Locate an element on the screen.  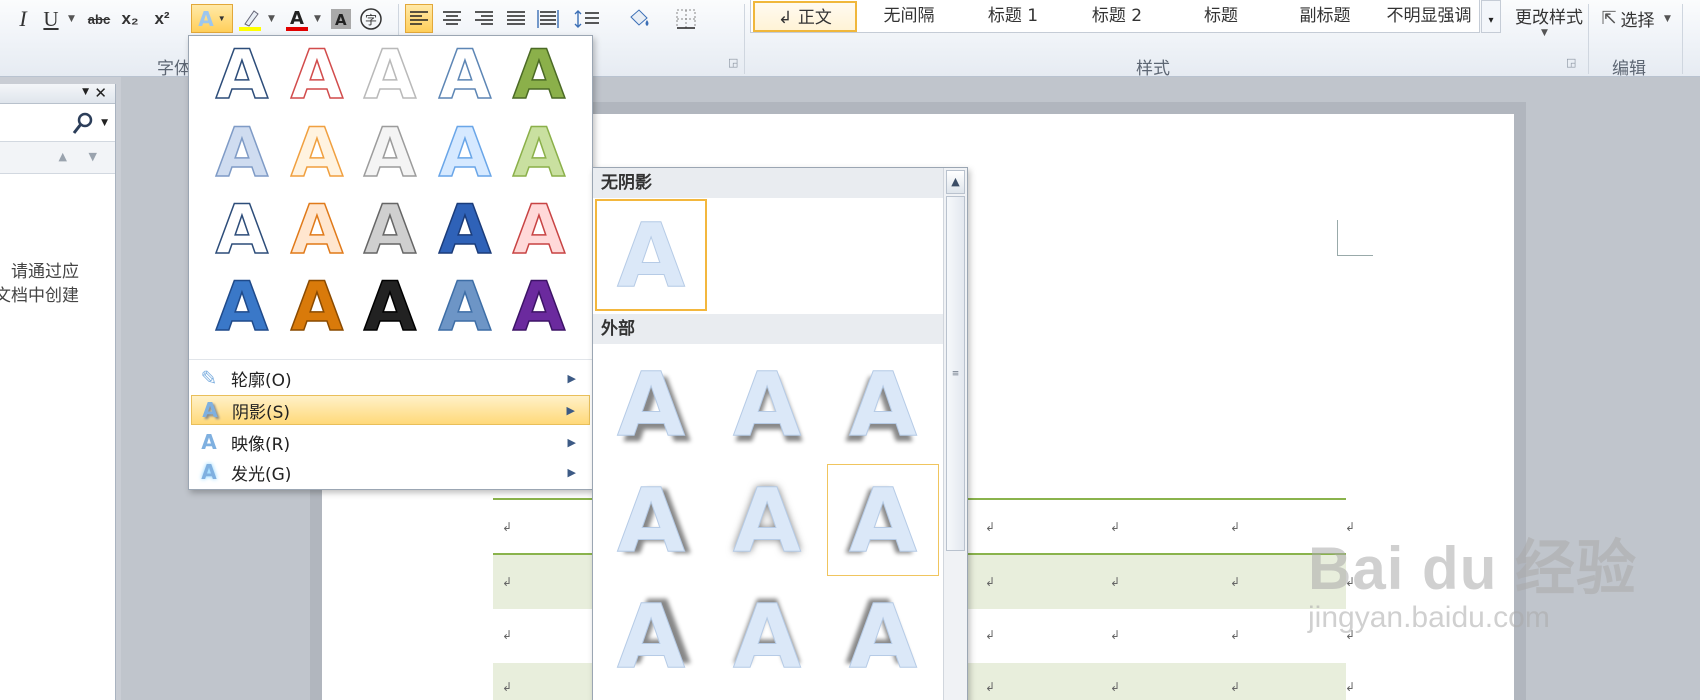
menu-separator is located at coordinates (390, 359).